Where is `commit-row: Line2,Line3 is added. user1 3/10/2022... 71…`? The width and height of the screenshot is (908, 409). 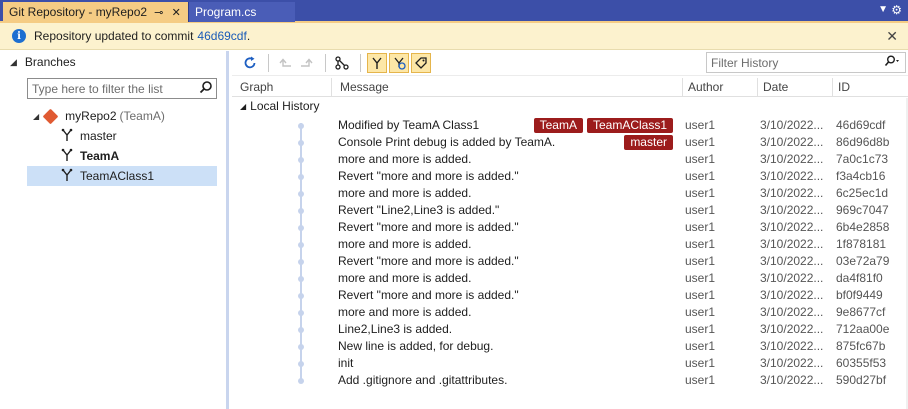 commit-row: Line2,Line3 is added. user1 3/10/2022... 71… is located at coordinates (570, 329).